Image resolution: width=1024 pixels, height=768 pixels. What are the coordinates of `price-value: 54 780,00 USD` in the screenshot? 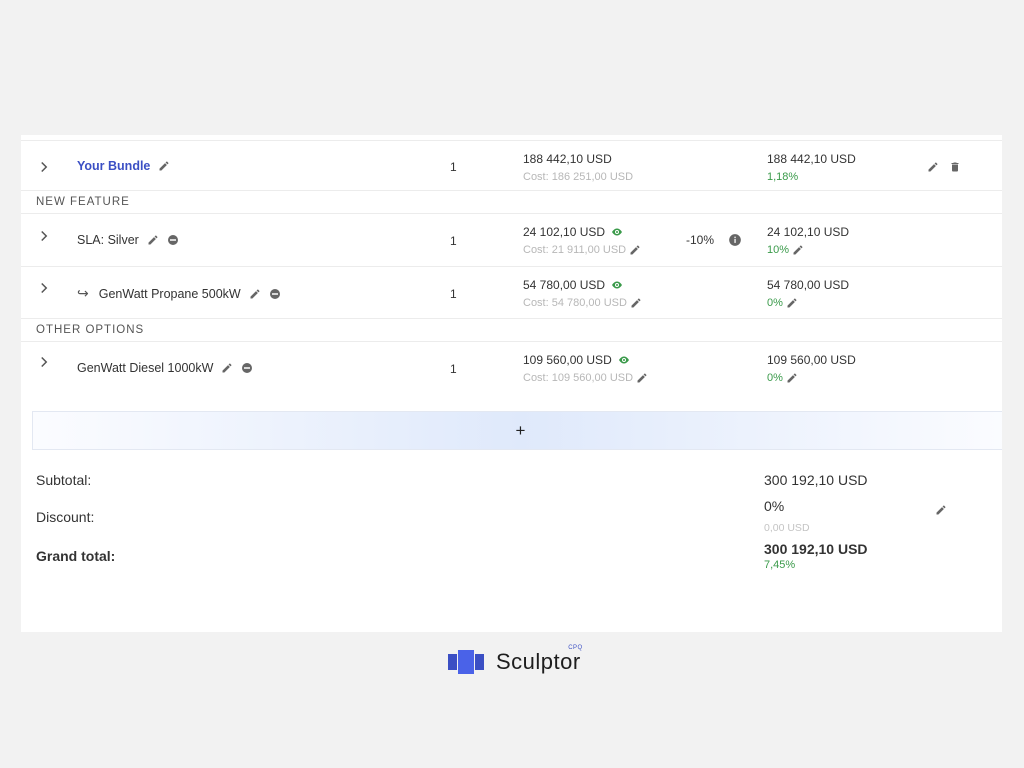 It's located at (564, 285).